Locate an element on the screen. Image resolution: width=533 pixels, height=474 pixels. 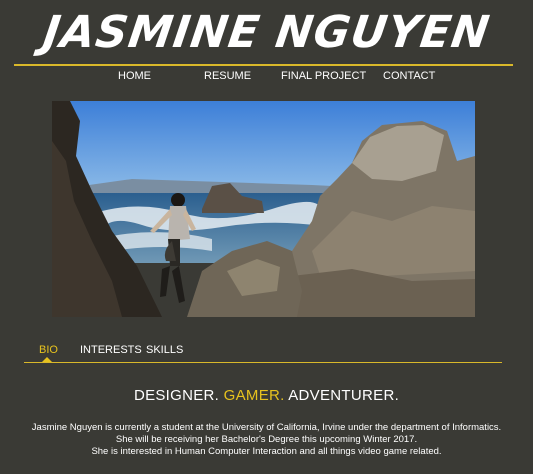
headline-adventurer: ADVENTURER. is located at coordinates (344, 395).